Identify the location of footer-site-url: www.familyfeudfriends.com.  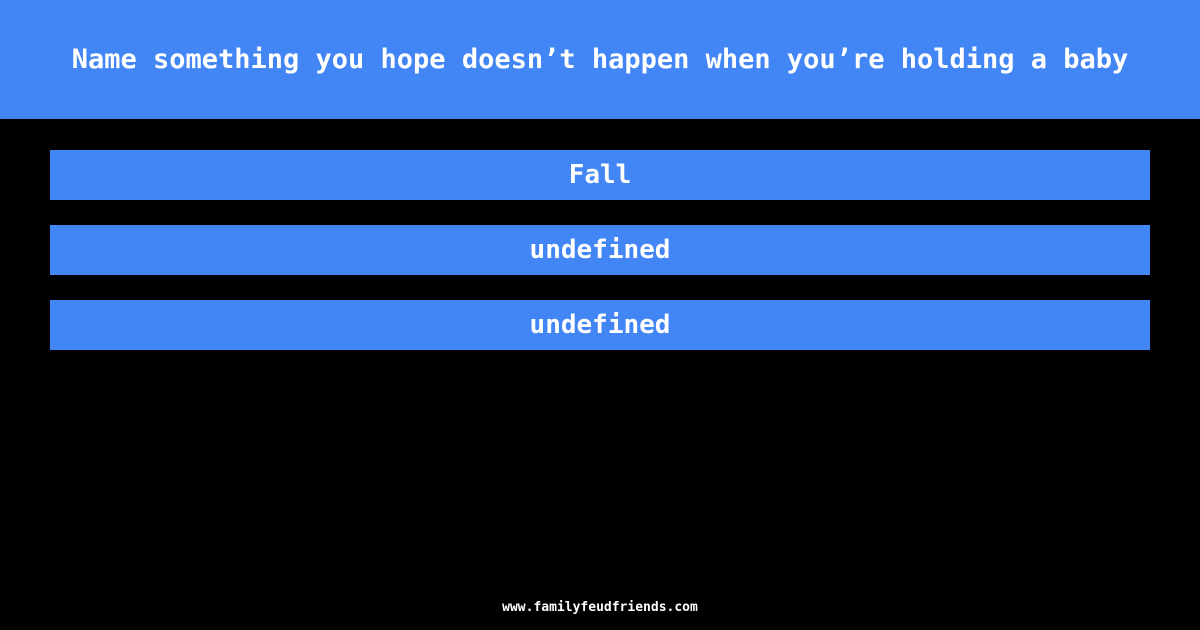
(600, 607).